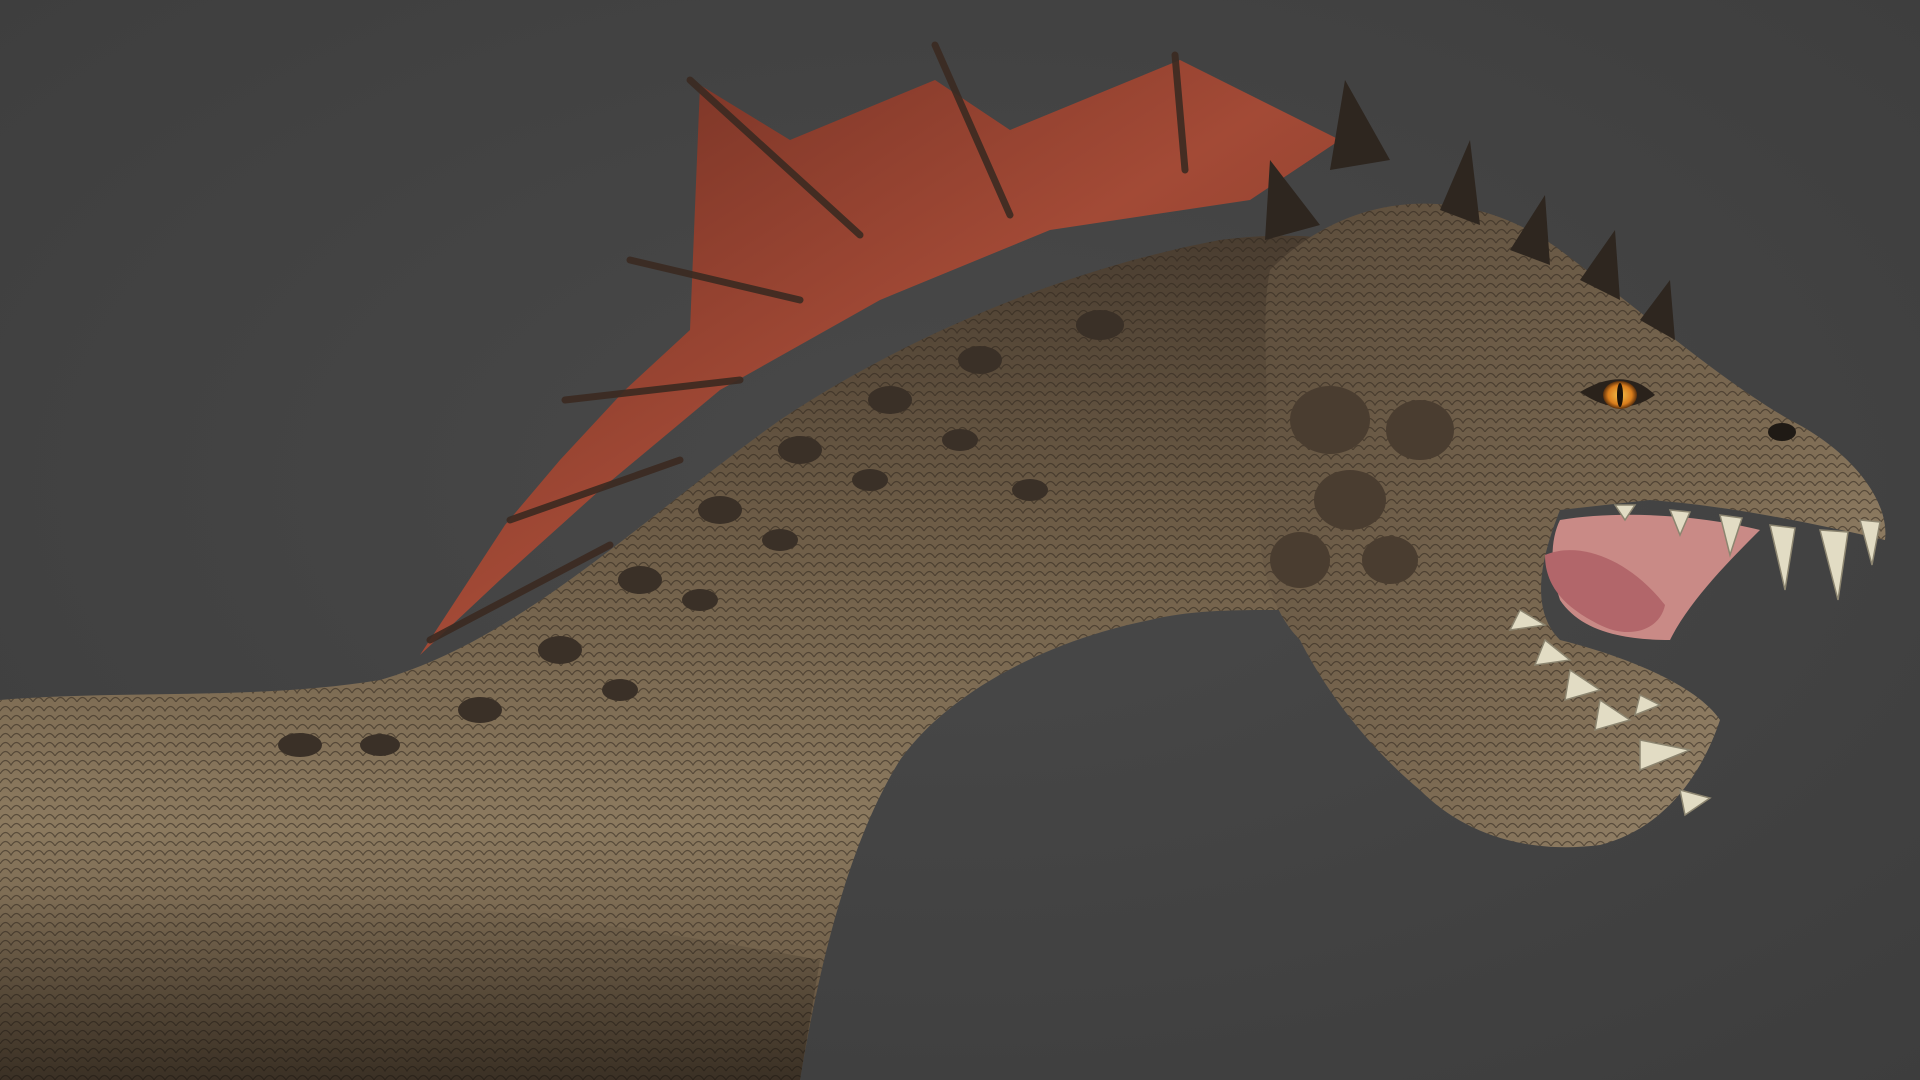 The width and height of the screenshot is (1920, 1080). Describe the element at coordinates (1782, 432) in the screenshot. I see `nostril` at that location.